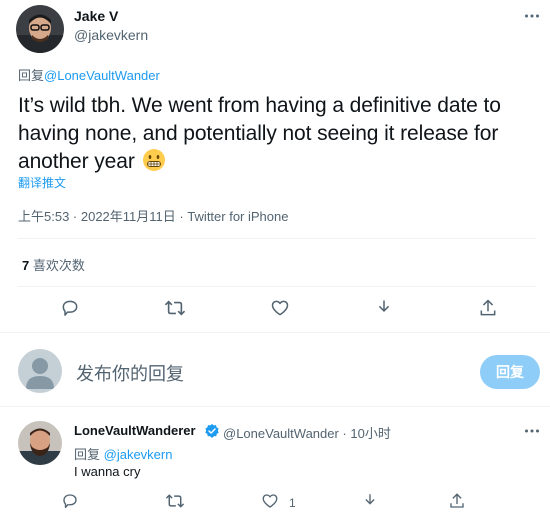 The width and height of the screenshot is (550, 517). Describe the element at coordinates (292, 503) in the screenshot. I see `reply-like-count: 1` at that location.